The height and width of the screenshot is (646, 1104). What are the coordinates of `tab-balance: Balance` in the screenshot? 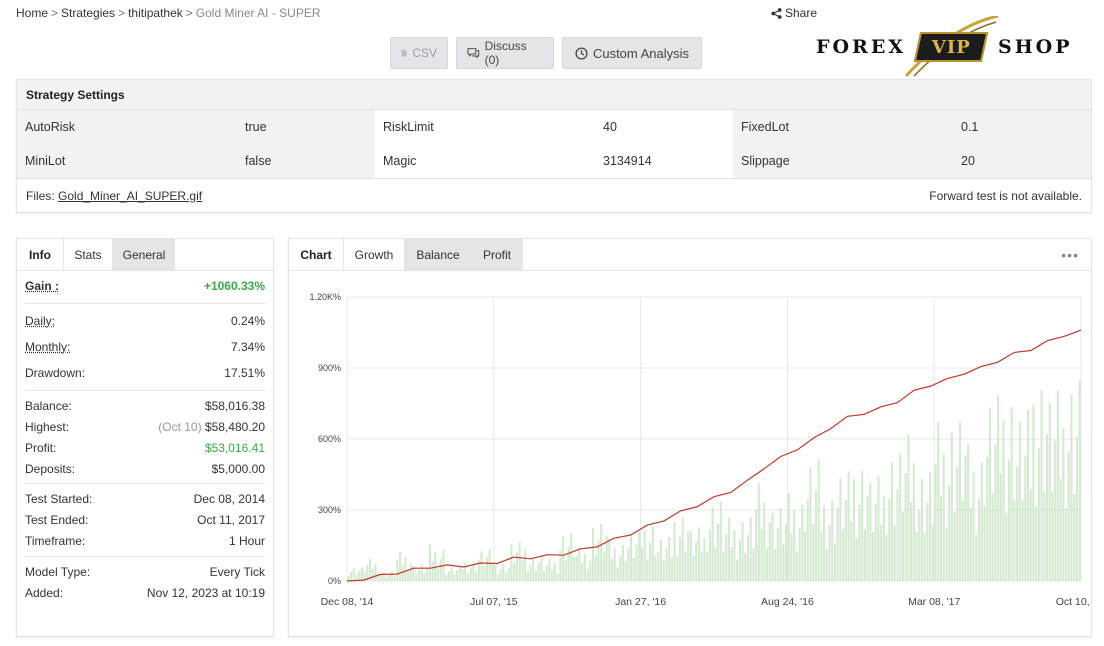 It's located at (438, 254).